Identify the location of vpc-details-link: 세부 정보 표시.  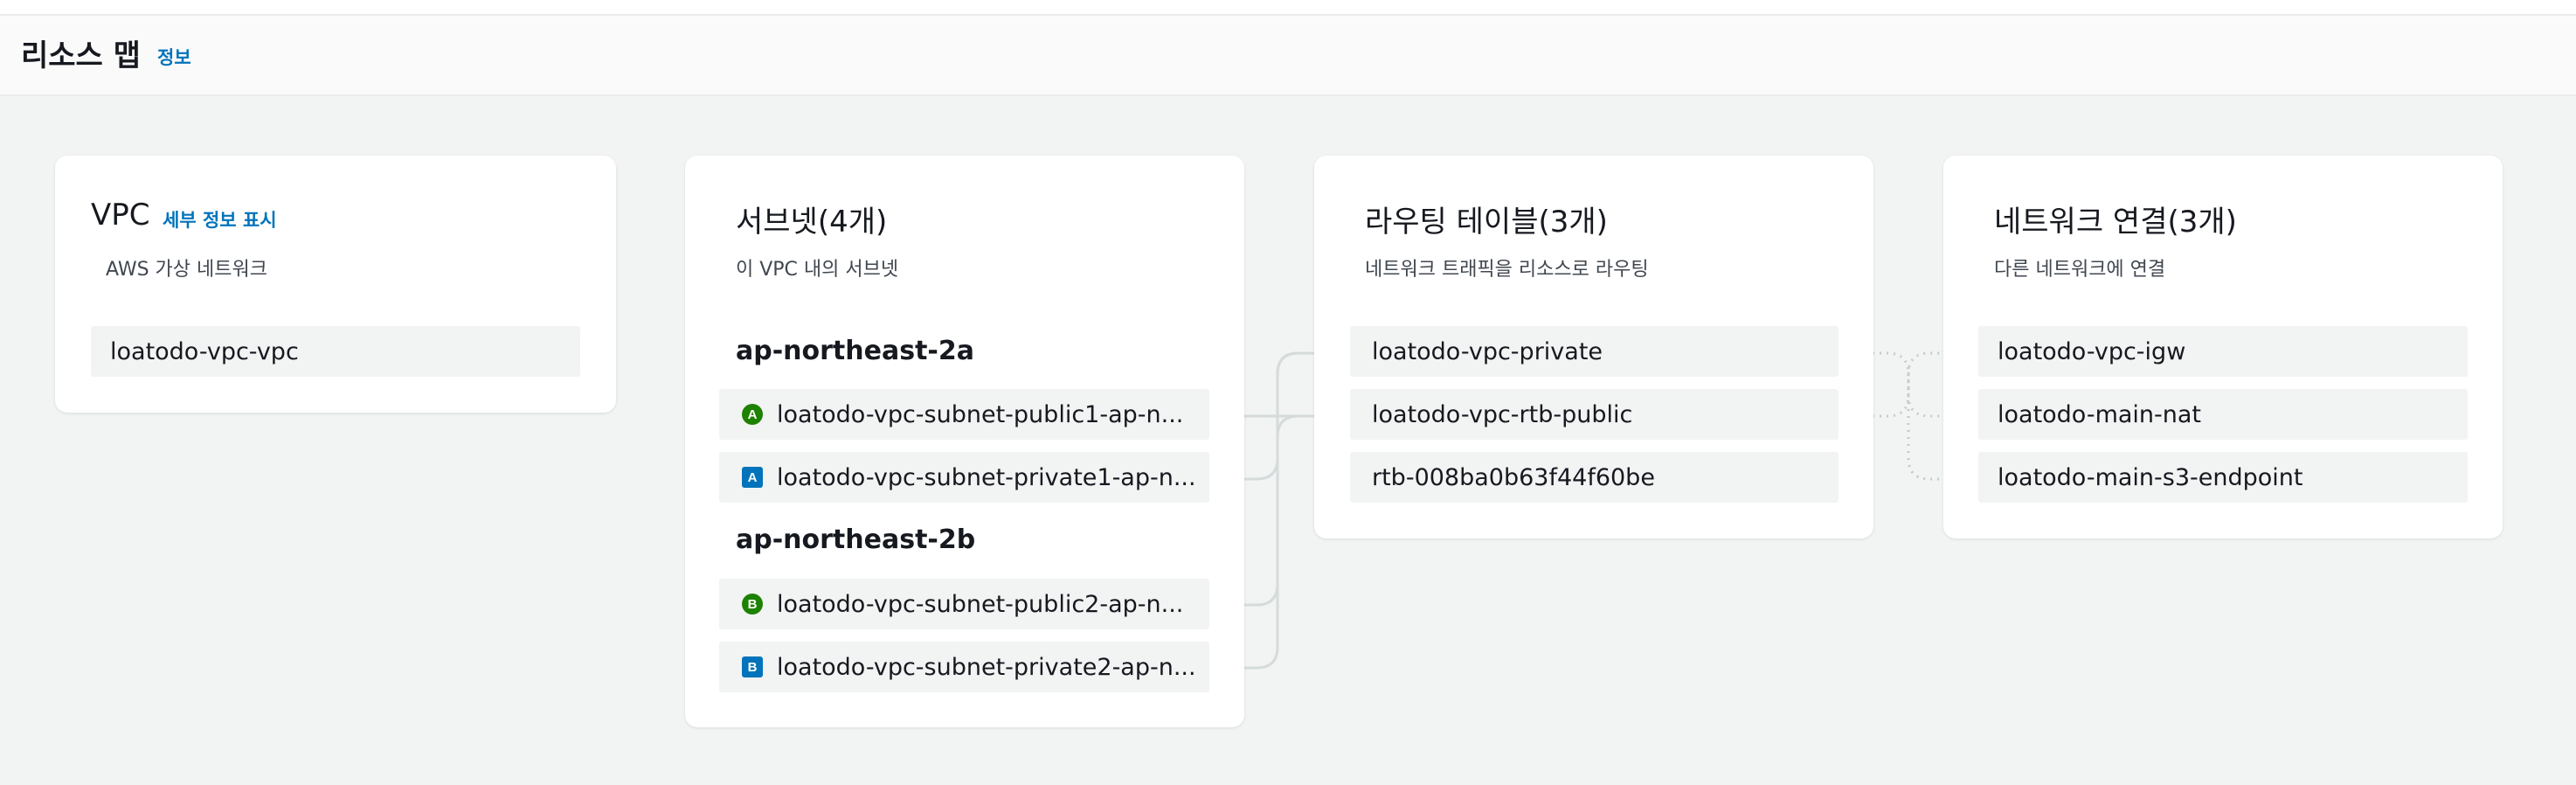
(220, 219).